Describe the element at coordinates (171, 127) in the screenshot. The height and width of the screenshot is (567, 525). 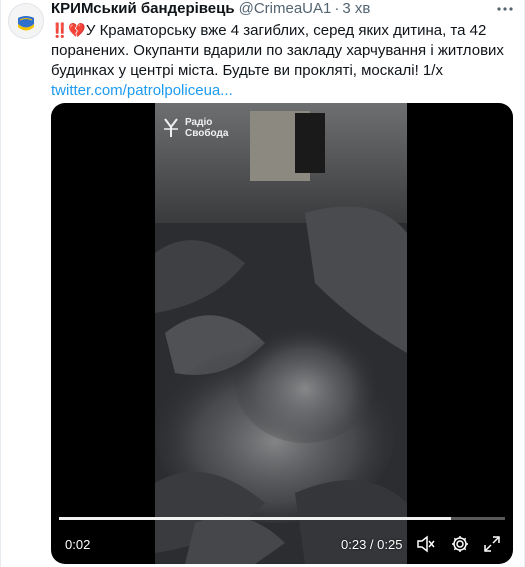
I see `radio-svoboda-logo-icon` at that location.